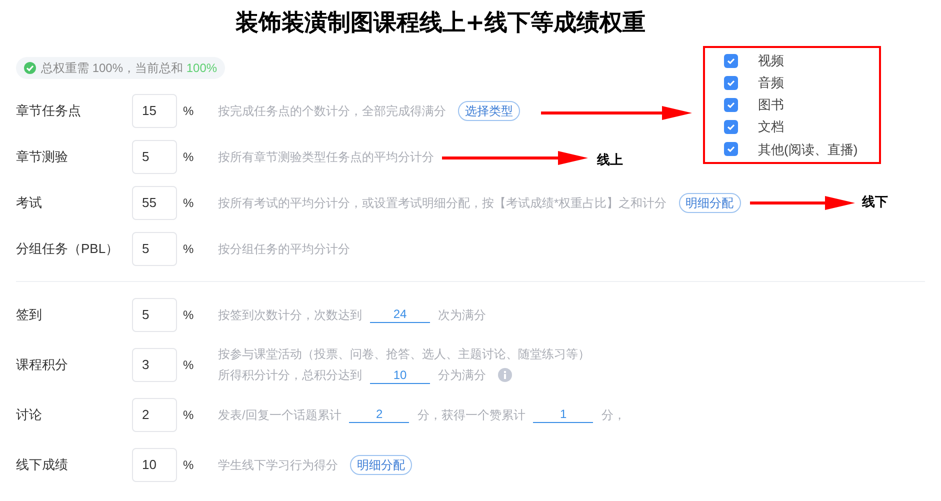  What do you see at coordinates (792, 149) in the screenshot?
I see `type-option: 其他(阅读、直播)` at bounding box center [792, 149].